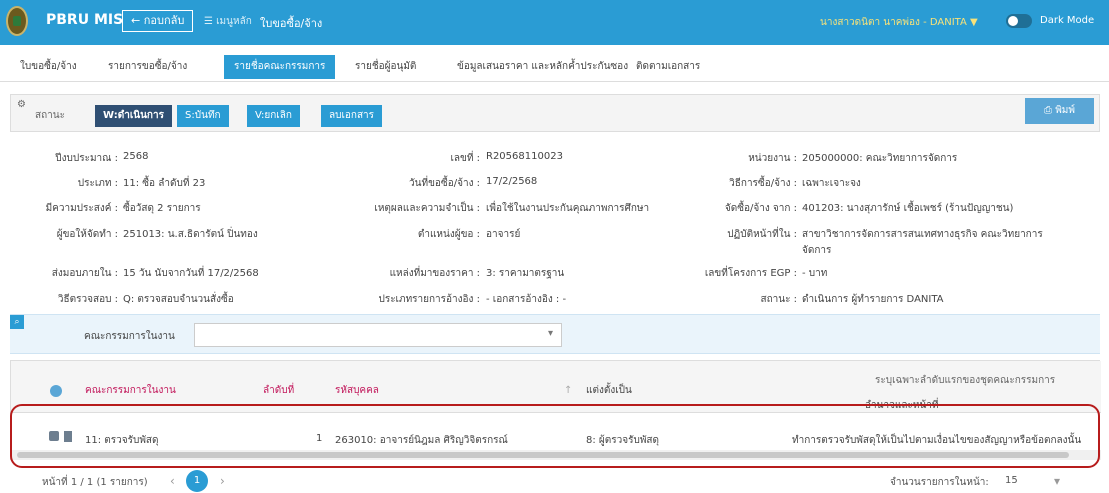 The image size is (1109, 493). I want to click on main-menu-link: ☰ เมนูหลัก, so click(228, 21).